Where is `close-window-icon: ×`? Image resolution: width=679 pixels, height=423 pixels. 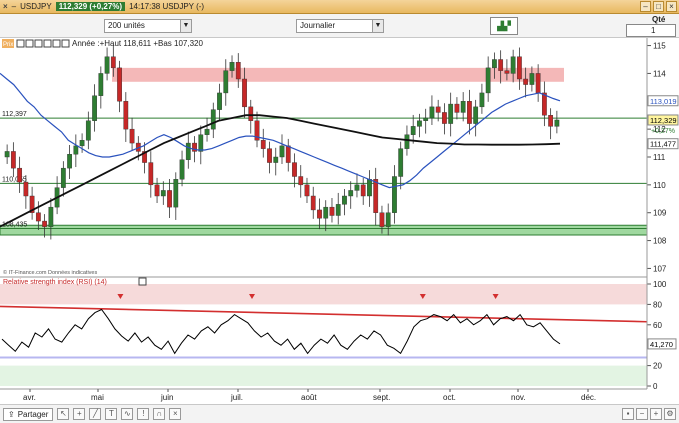
close-window-icon: × is located at coordinates (671, 6).